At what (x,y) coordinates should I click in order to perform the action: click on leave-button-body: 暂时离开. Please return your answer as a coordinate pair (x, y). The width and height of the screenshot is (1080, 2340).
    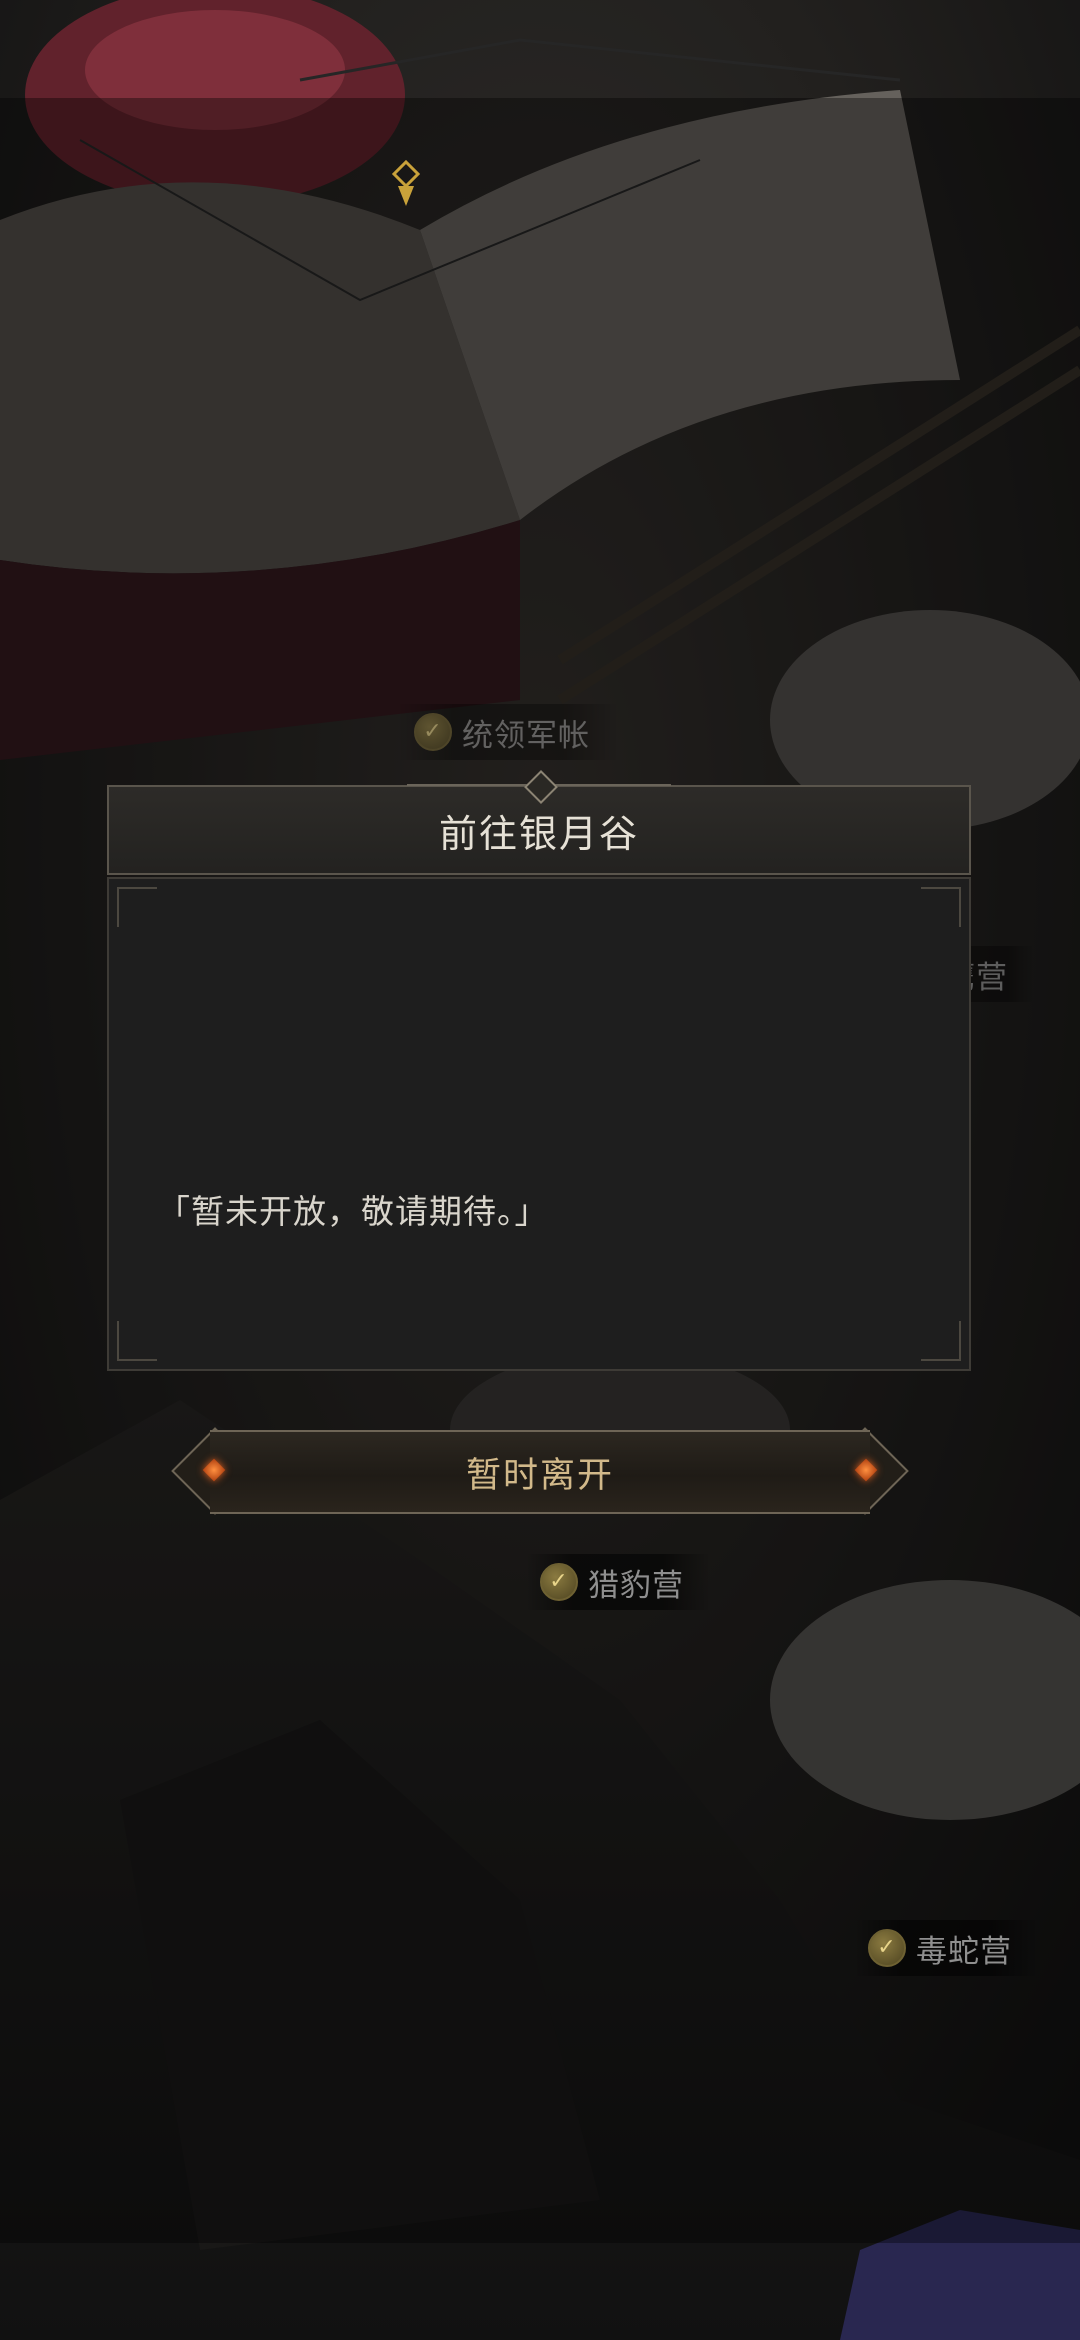
    Looking at the image, I should click on (540, 1472).